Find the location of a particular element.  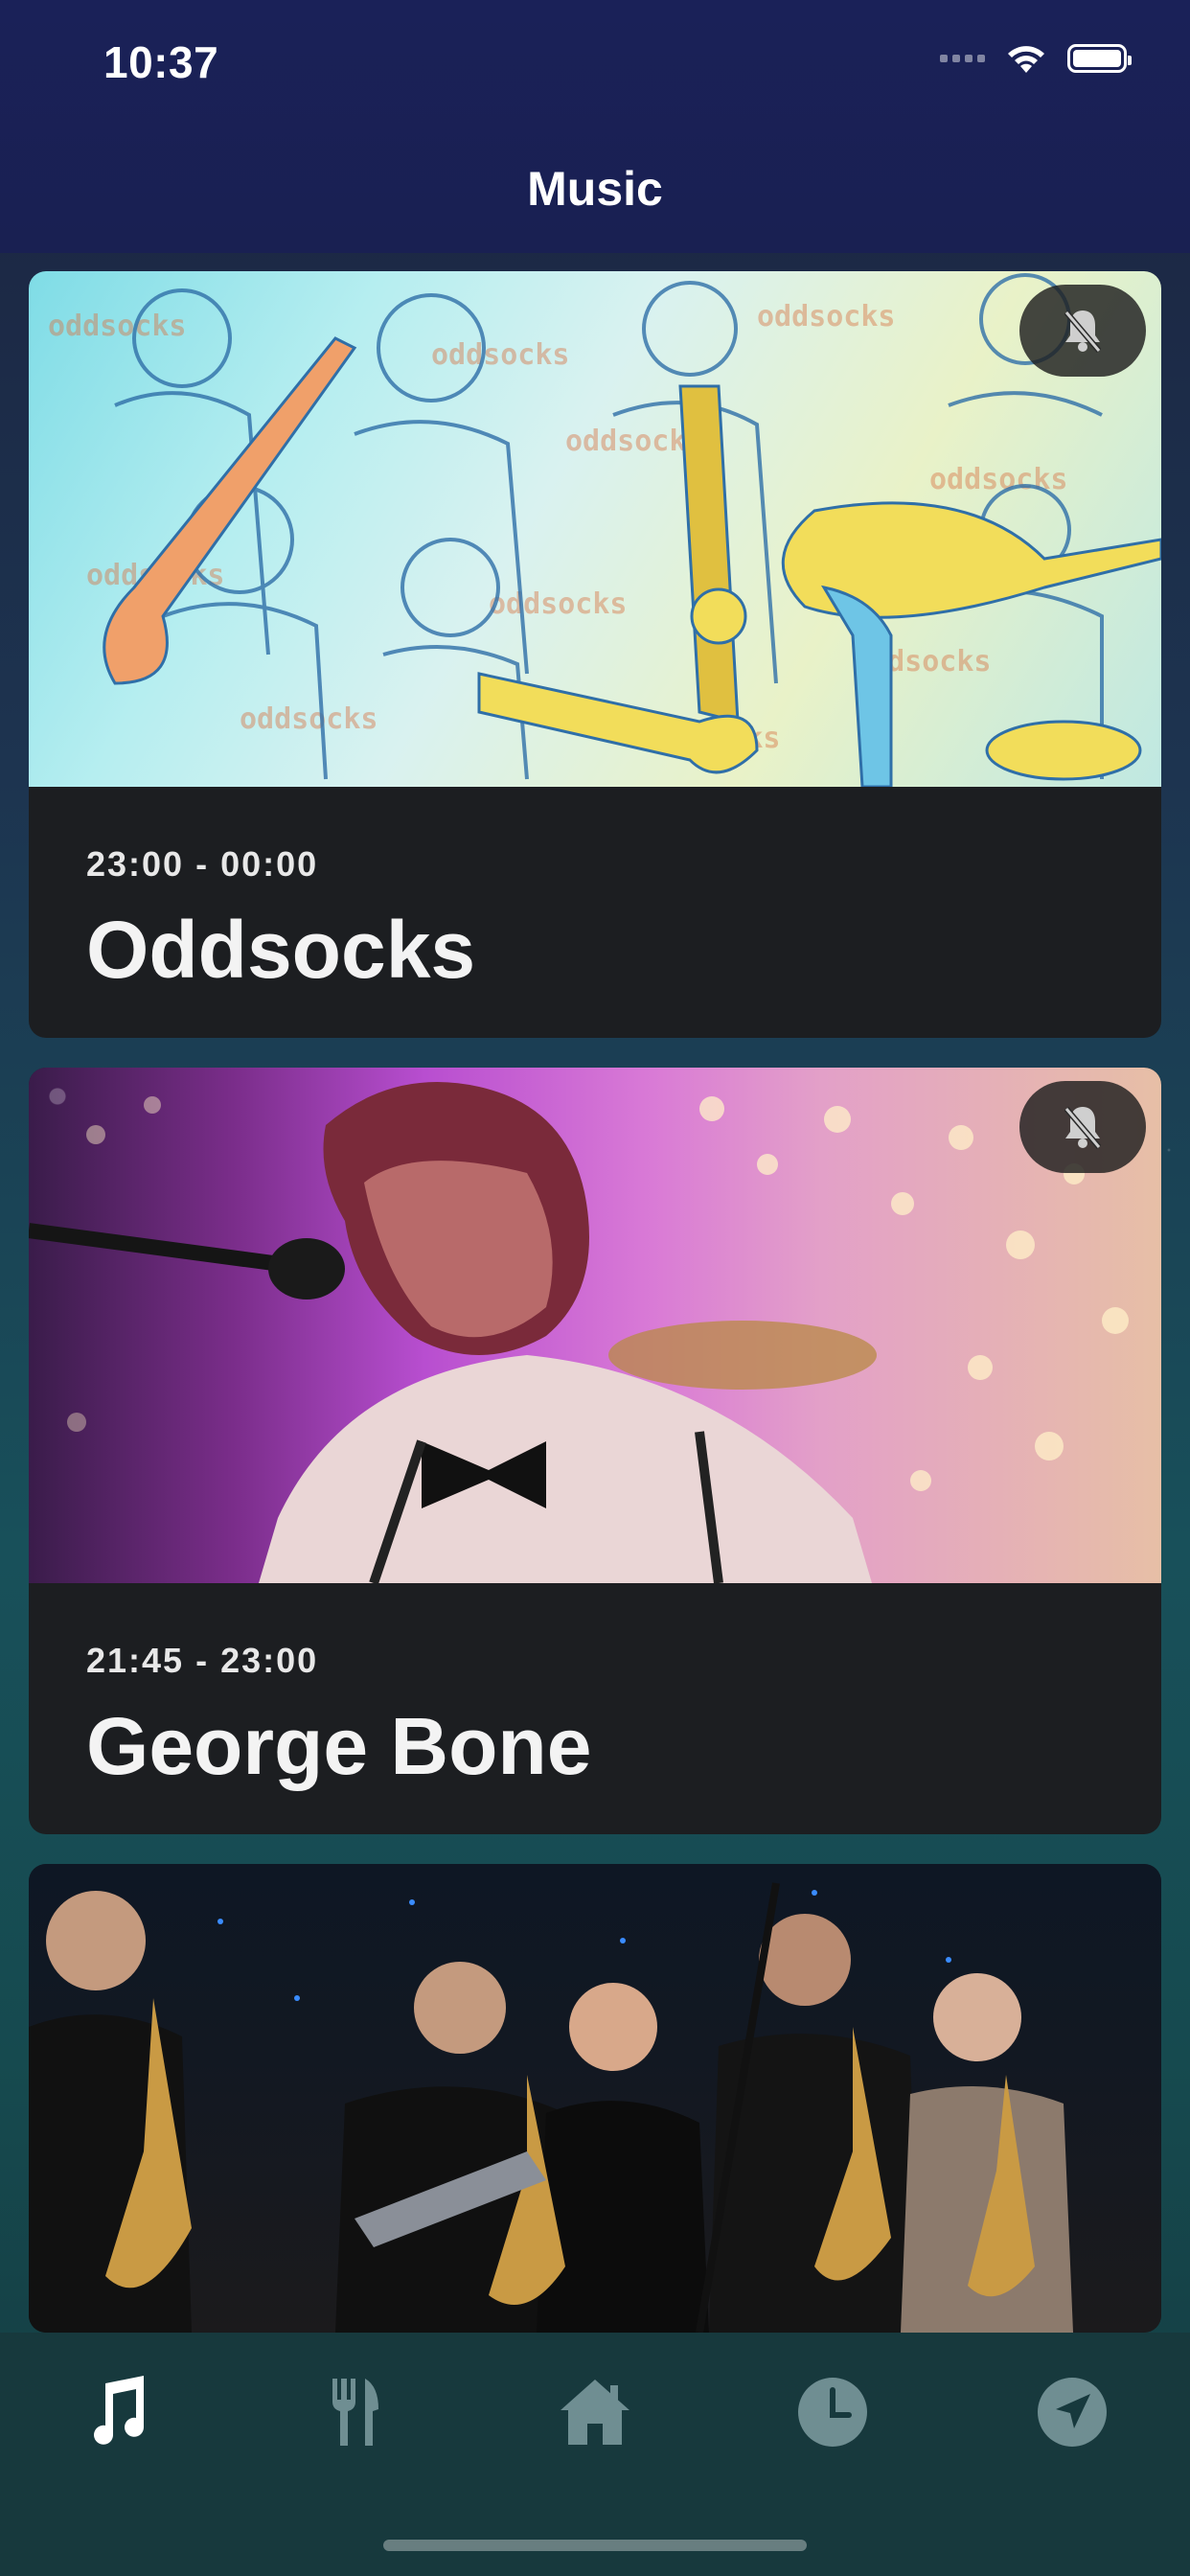

tab-map is located at coordinates (1072, 2412).